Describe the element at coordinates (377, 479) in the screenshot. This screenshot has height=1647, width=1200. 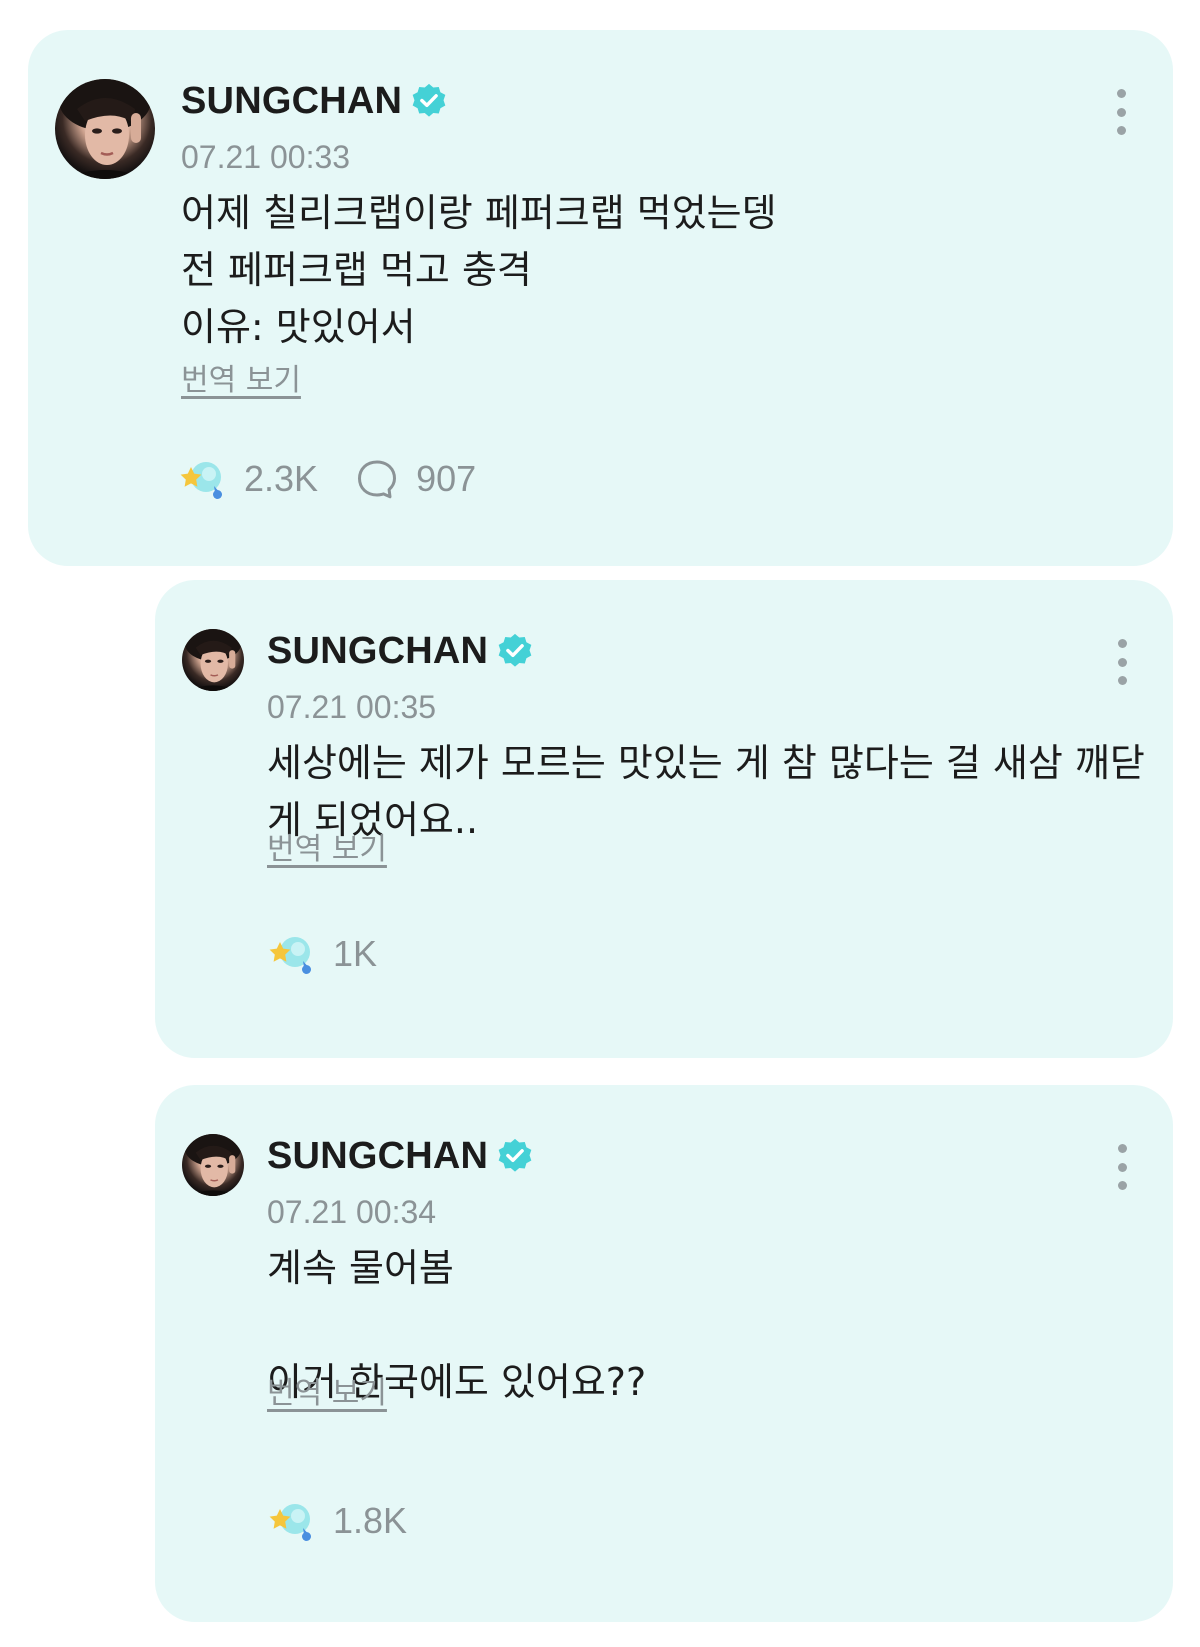
I see `comment-icon` at that location.